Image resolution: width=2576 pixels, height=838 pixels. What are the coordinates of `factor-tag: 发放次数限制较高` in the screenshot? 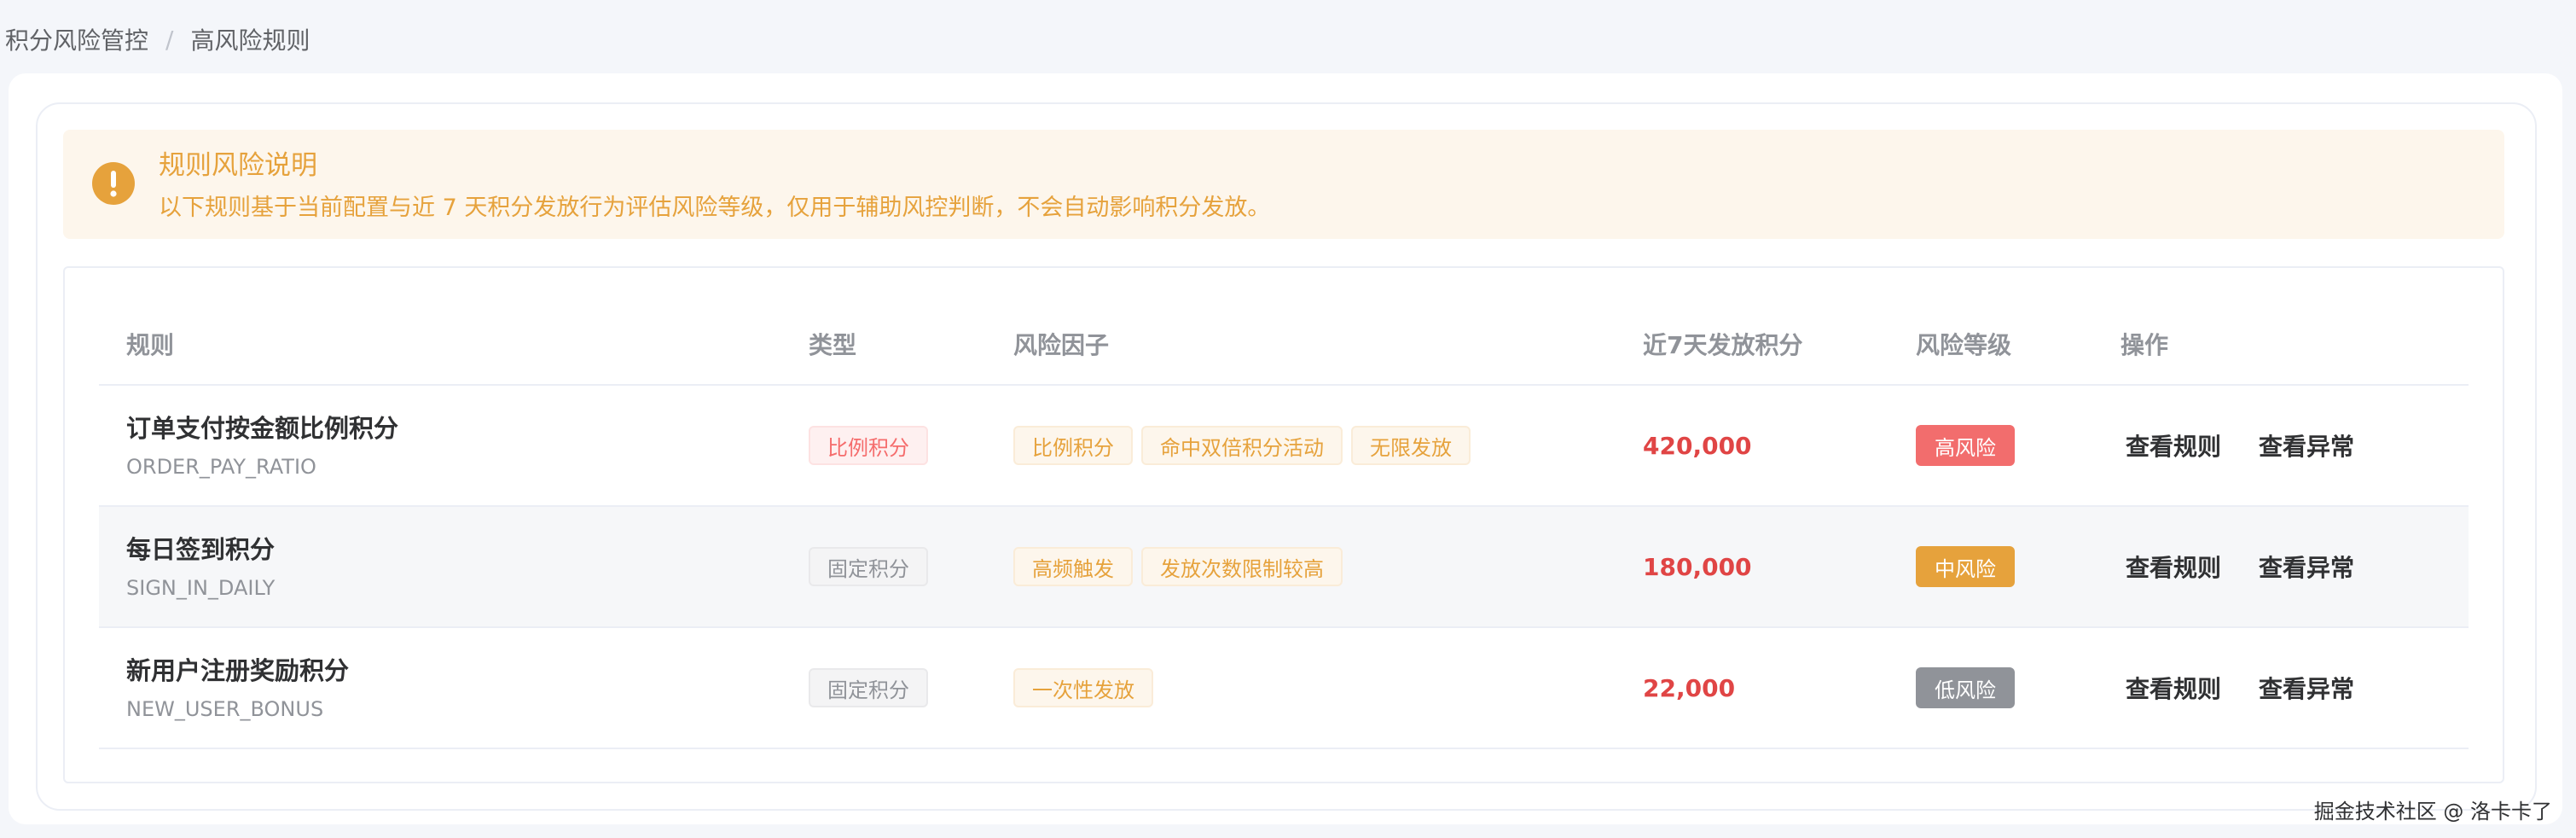 It's located at (1242, 566).